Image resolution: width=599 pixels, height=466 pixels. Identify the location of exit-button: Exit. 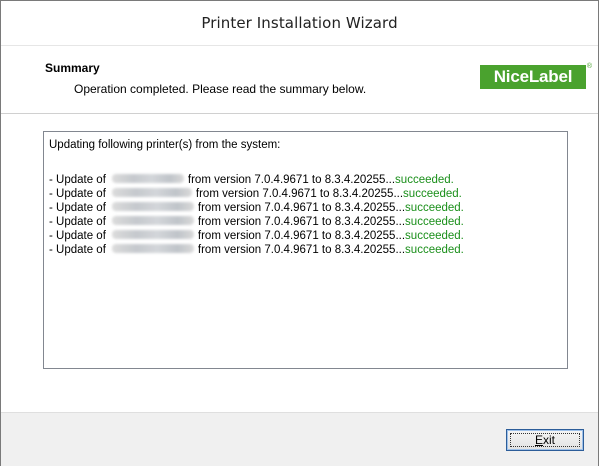
(545, 440).